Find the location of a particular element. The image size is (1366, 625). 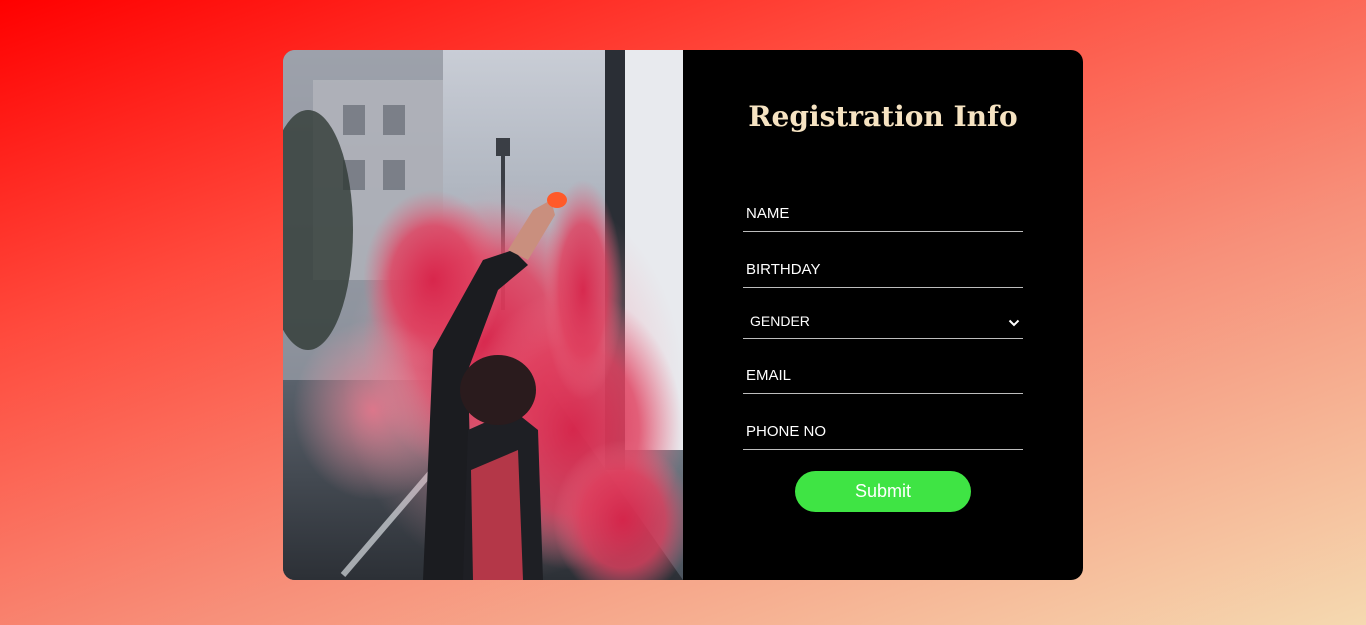

birthday-field is located at coordinates (883, 269).